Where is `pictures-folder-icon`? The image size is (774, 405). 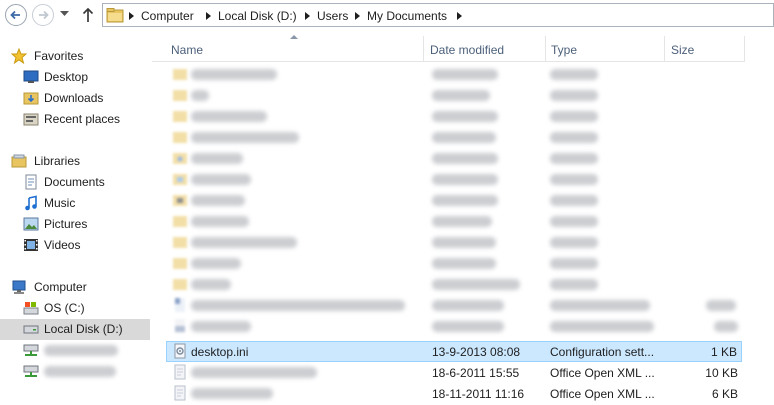
pictures-folder-icon is located at coordinates (180, 179).